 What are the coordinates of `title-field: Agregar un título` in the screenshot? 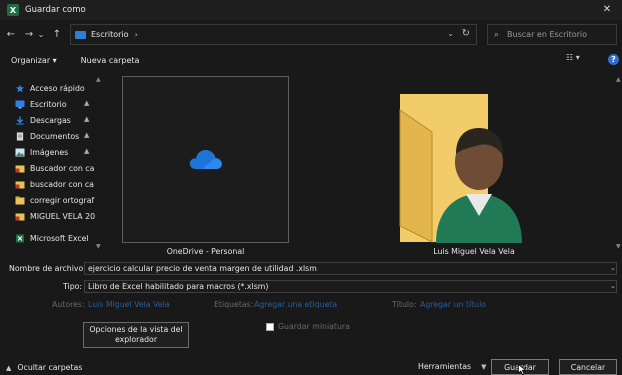 It's located at (453, 304).